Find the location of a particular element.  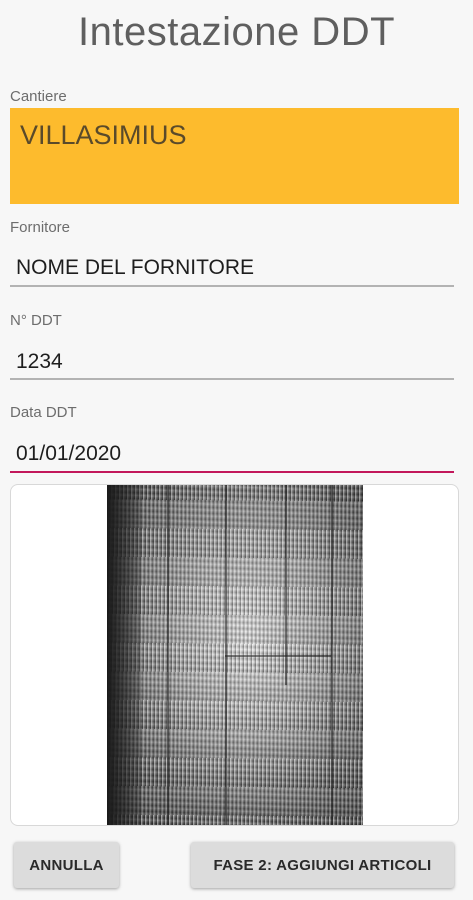

fornitore-label: Fornitore is located at coordinates (40, 227).